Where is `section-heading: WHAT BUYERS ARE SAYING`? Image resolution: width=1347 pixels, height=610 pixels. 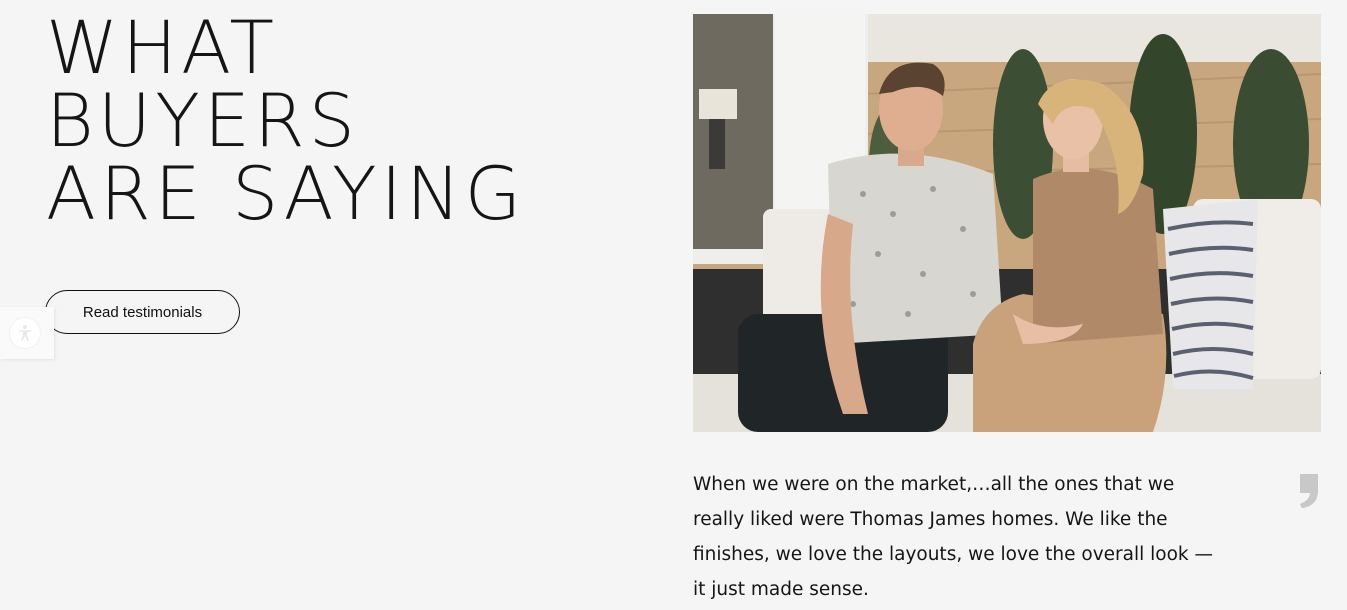 section-heading: WHAT BUYERS ARE SAYING is located at coordinates (285, 121).